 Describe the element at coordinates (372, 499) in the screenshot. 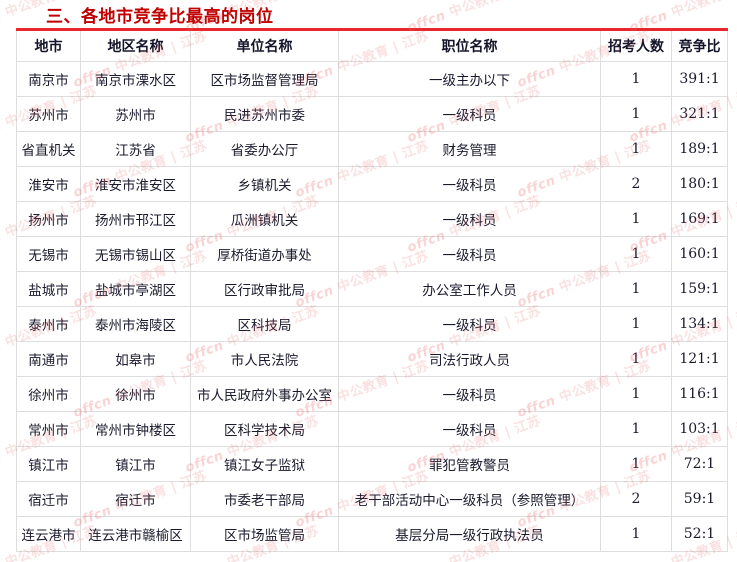

I see `table-row: 宿迁市 宿迁市 市委老干部局 老干部活动中心一级科员（参照管理） 2 59:1` at that location.